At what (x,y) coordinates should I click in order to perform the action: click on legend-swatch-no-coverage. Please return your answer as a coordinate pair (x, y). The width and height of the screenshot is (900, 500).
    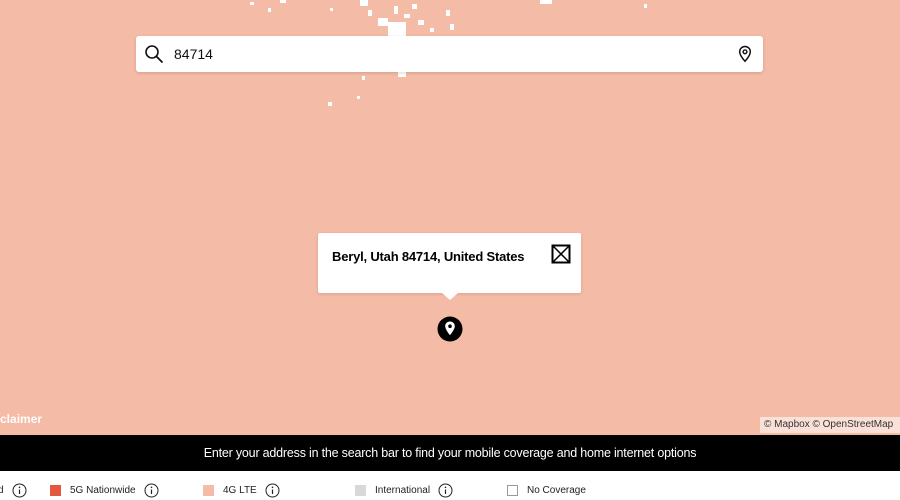
    Looking at the image, I should click on (512, 490).